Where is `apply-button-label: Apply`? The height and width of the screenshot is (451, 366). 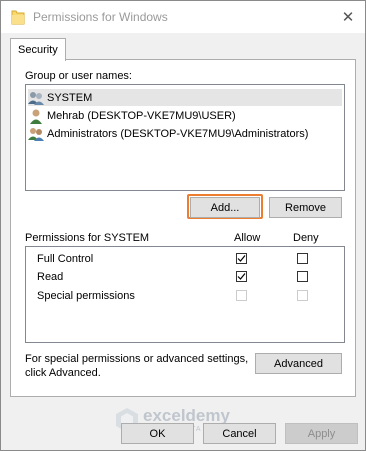 apply-button-label: Apply is located at coordinates (321, 433).